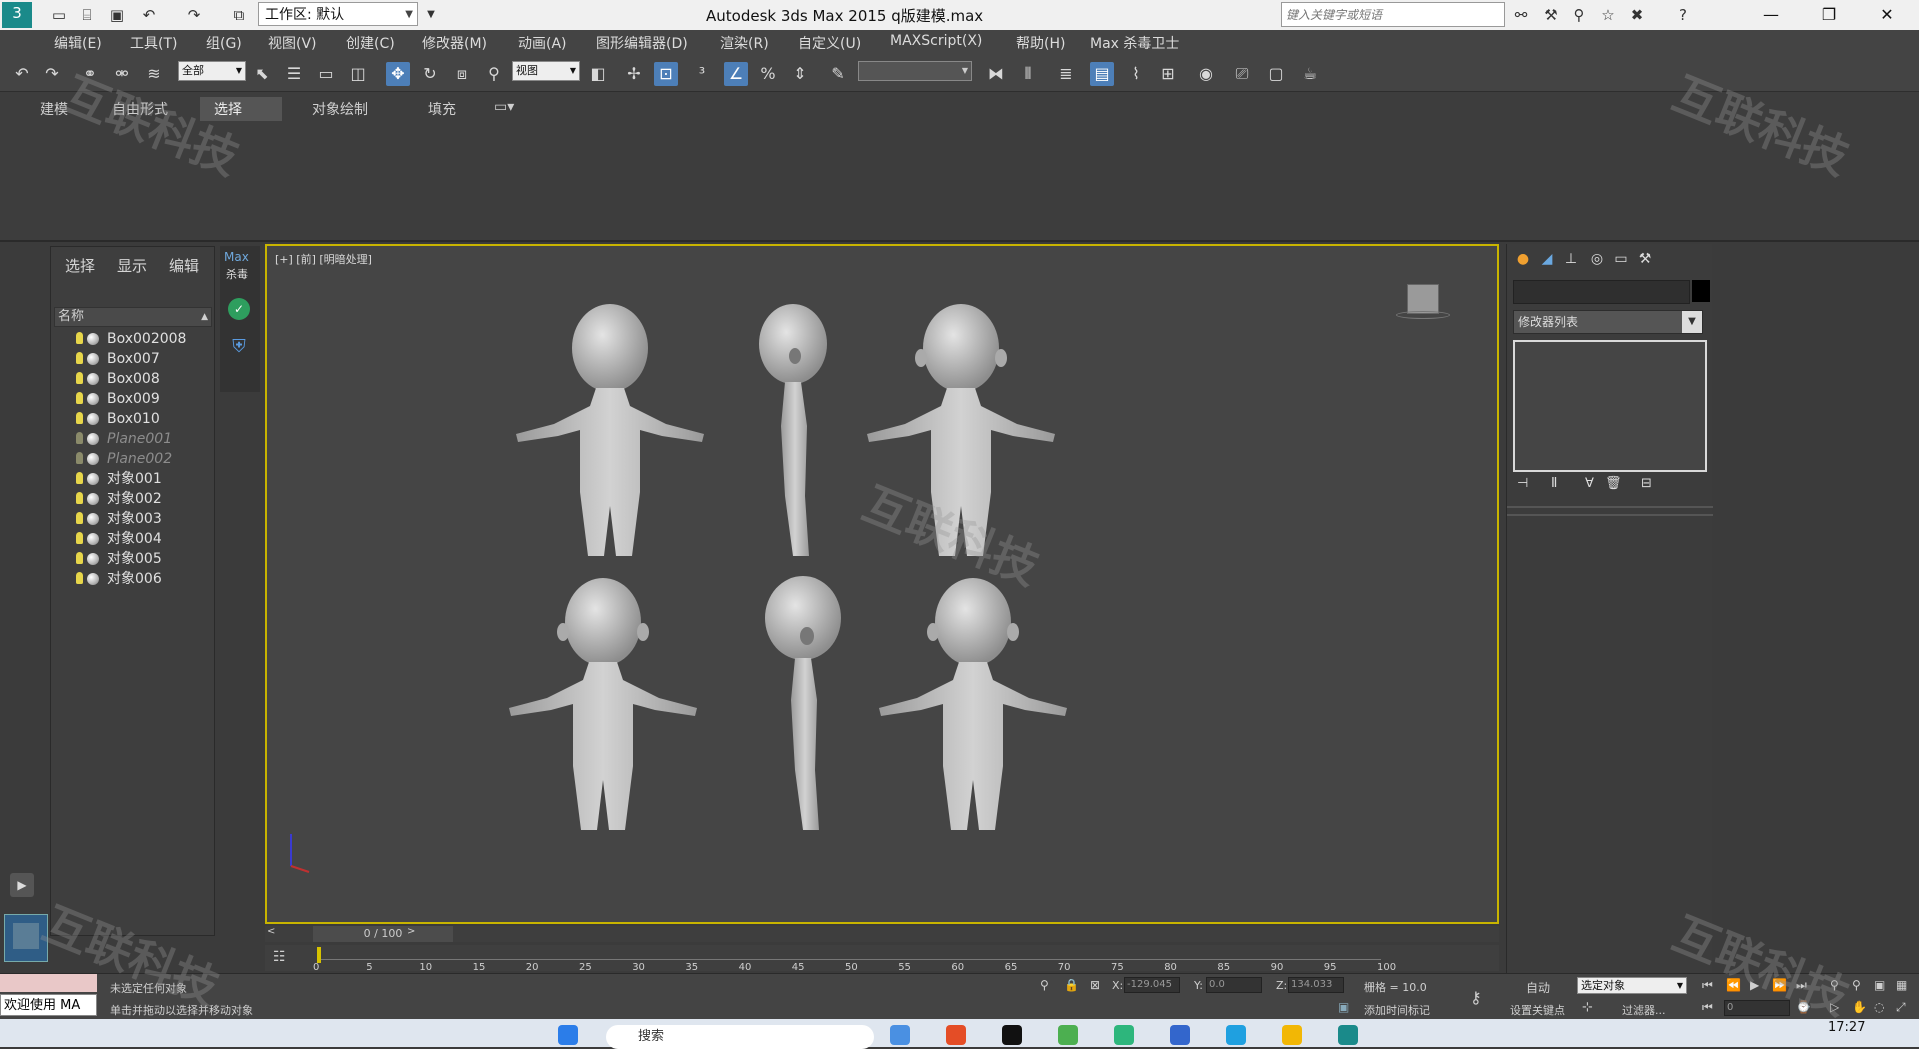 The height and width of the screenshot is (1049, 1919). Describe the element at coordinates (1879, 985) in the screenshot. I see `zoom-extents-icon: ▣` at that location.